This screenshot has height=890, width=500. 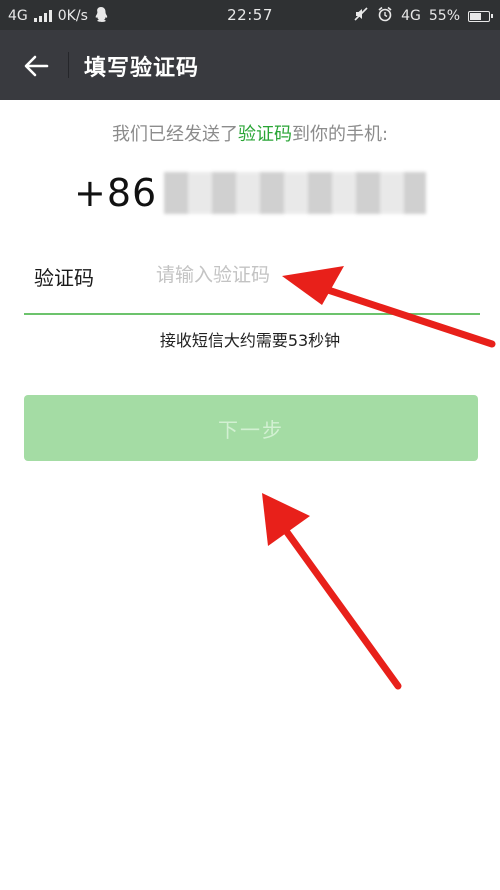 What do you see at coordinates (142, 68) in the screenshot?
I see `page-title: 填写验证码` at bounding box center [142, 68].